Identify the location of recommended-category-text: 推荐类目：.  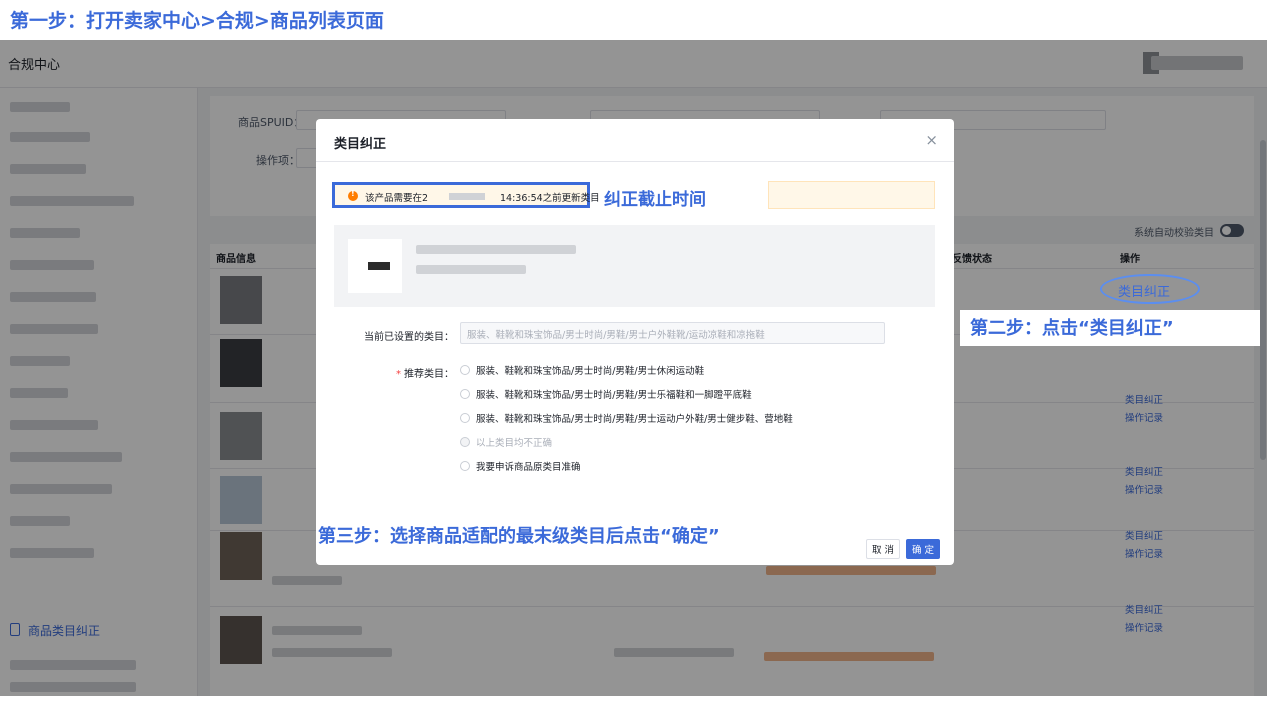
(429, 374).